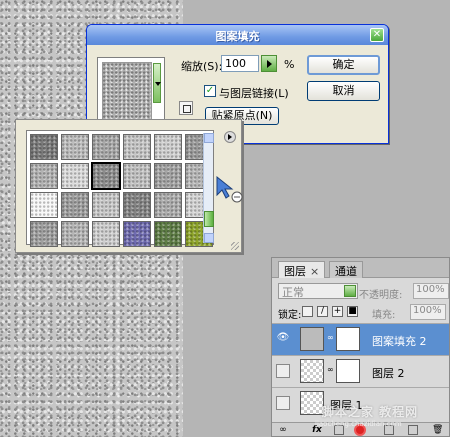 The width and height of the screenshot is (450, 437). Describe the element at coordinates (428, 312) in the screenshot. I see `fill-input: 100%` at that location.